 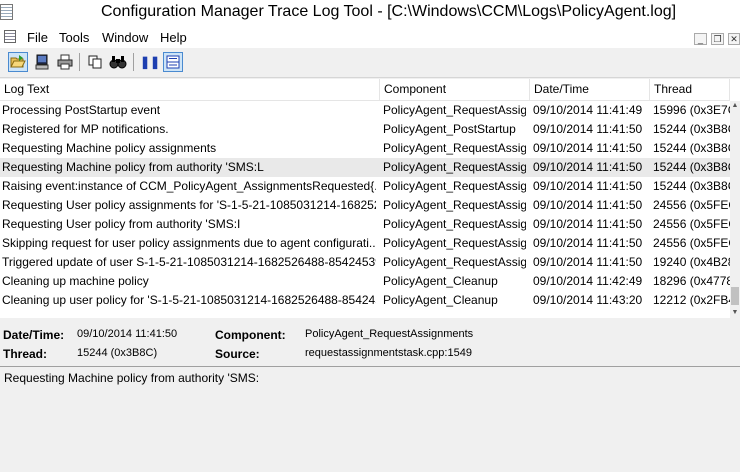 I want to click on datetime-label: Date/Time:, so click(x=34, y=335).